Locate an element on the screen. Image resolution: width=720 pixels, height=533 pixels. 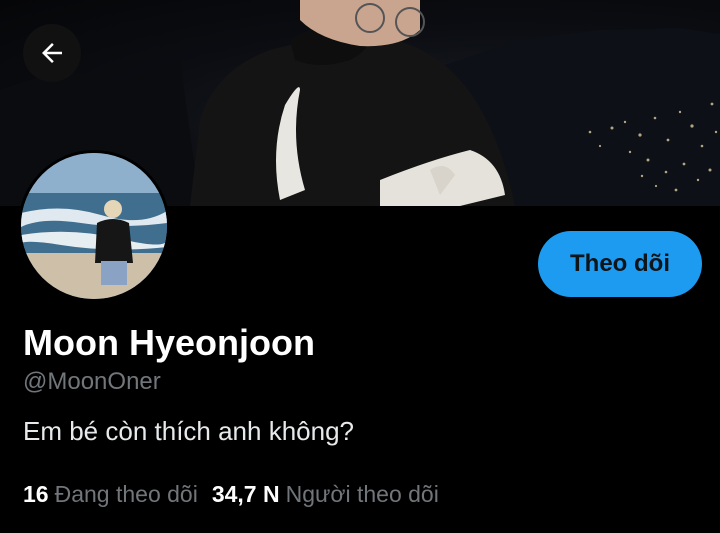
arrow-left-icon is located at coordinates (52, 53).